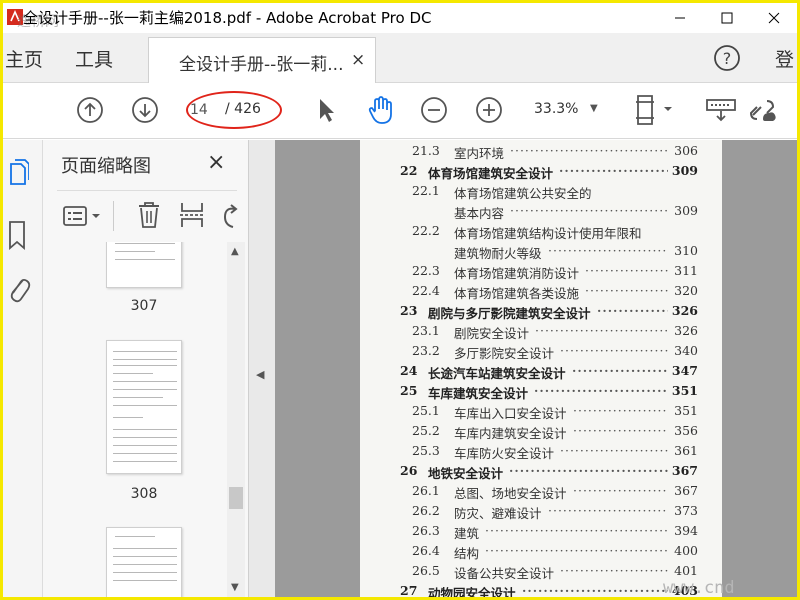 The image size is (800, 600). Describe the element at coordinates (426, 330) in the screenshot. I see `toc-number: 23.1` at that location.